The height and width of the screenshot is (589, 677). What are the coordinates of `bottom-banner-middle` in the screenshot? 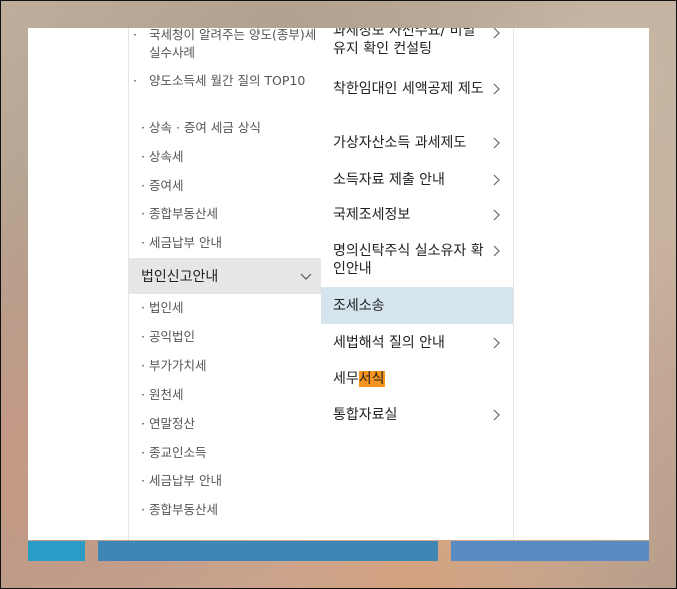 It's located at (268, 551).